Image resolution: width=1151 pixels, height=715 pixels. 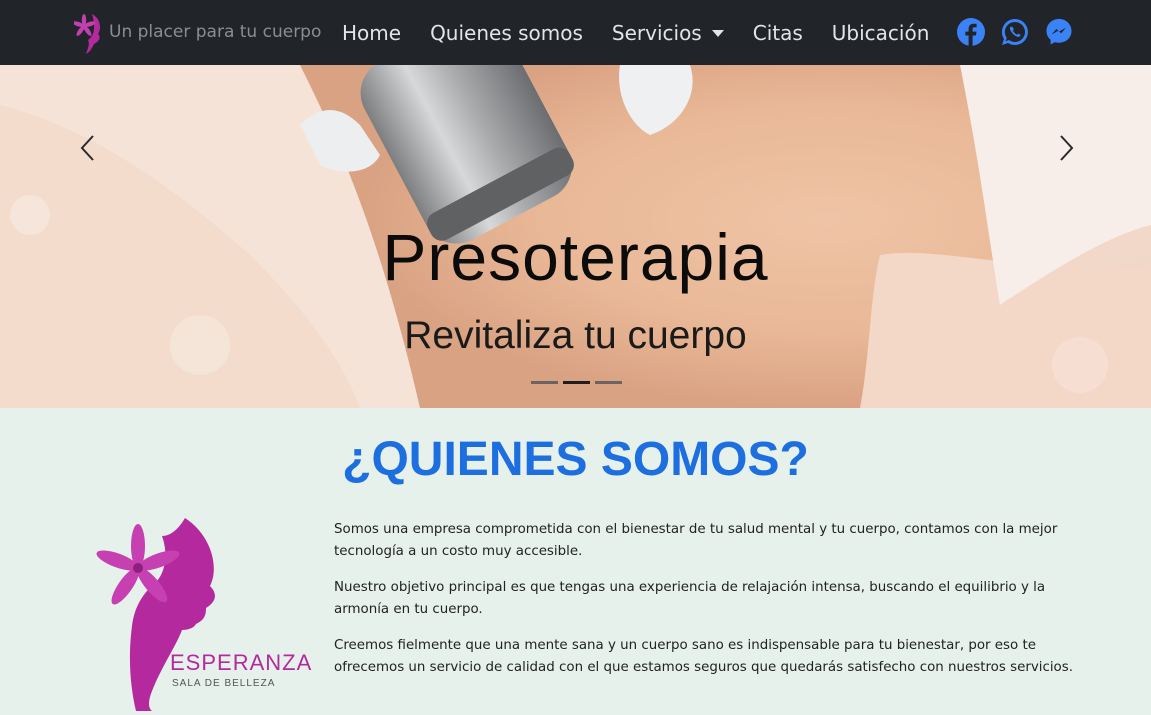 I want to click on nav-servicios-label: Servicios, so click(x=656, y=32).